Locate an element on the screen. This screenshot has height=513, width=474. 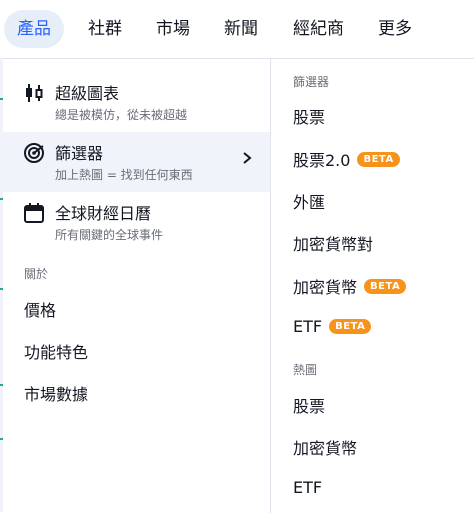
about-item-features: 功能特色 is located at coordinates (56, 351).